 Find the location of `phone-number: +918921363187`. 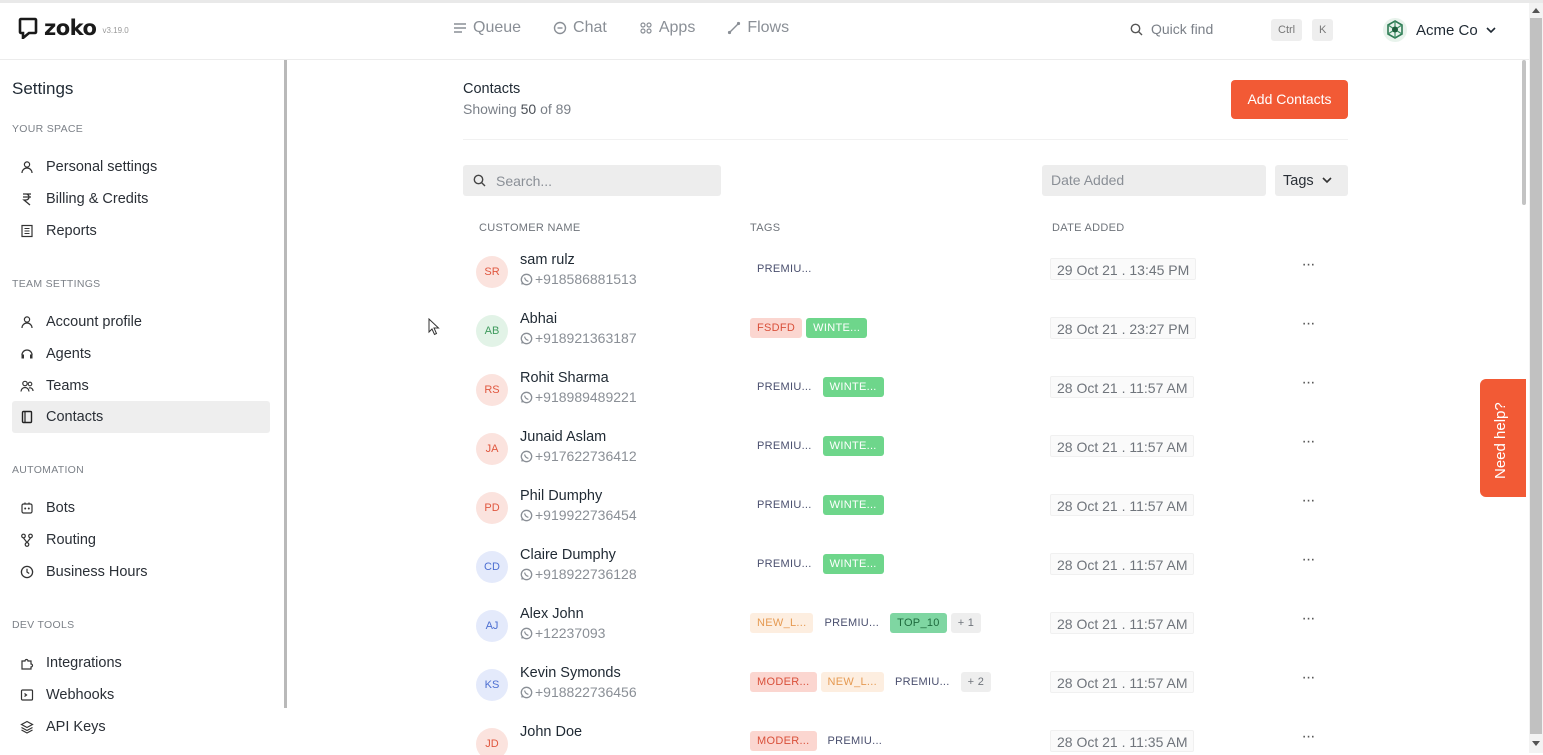

phone-number: +918921363187 is located at coordinates (586, 338).